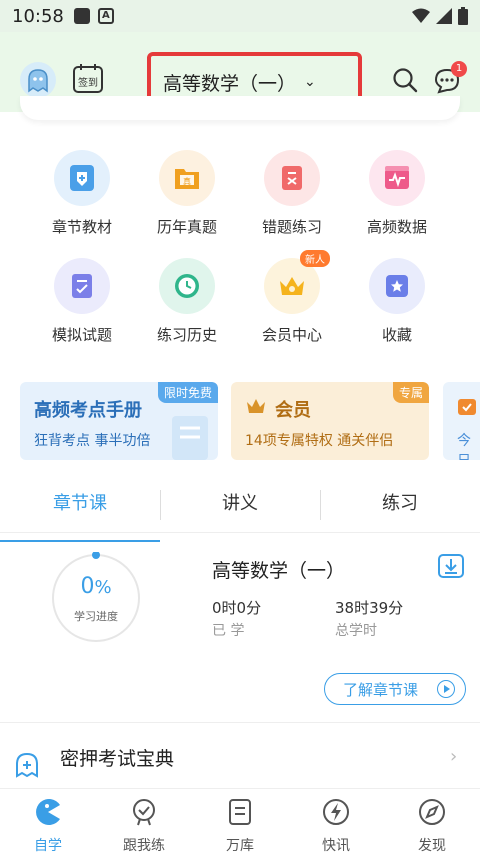 The width and height of the screenshot is (480, 854). I want to click on status-bar: 10:58 A, so click(240, 16).